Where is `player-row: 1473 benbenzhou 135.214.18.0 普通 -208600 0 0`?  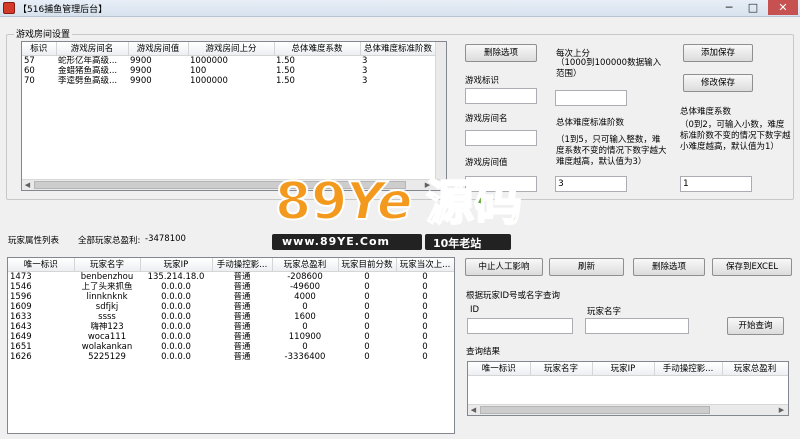 player-row: 1473 benbenzhou 135.214.18.0 普通 -208600 0 0 is located at coordinates (231, 276).